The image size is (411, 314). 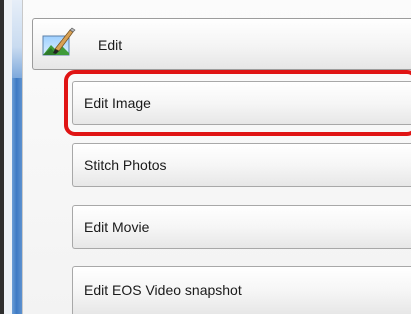 I want to click on edit-eos-video-snapshot-button: Edit EOS Video snapshot, so click(x=241, y=290).